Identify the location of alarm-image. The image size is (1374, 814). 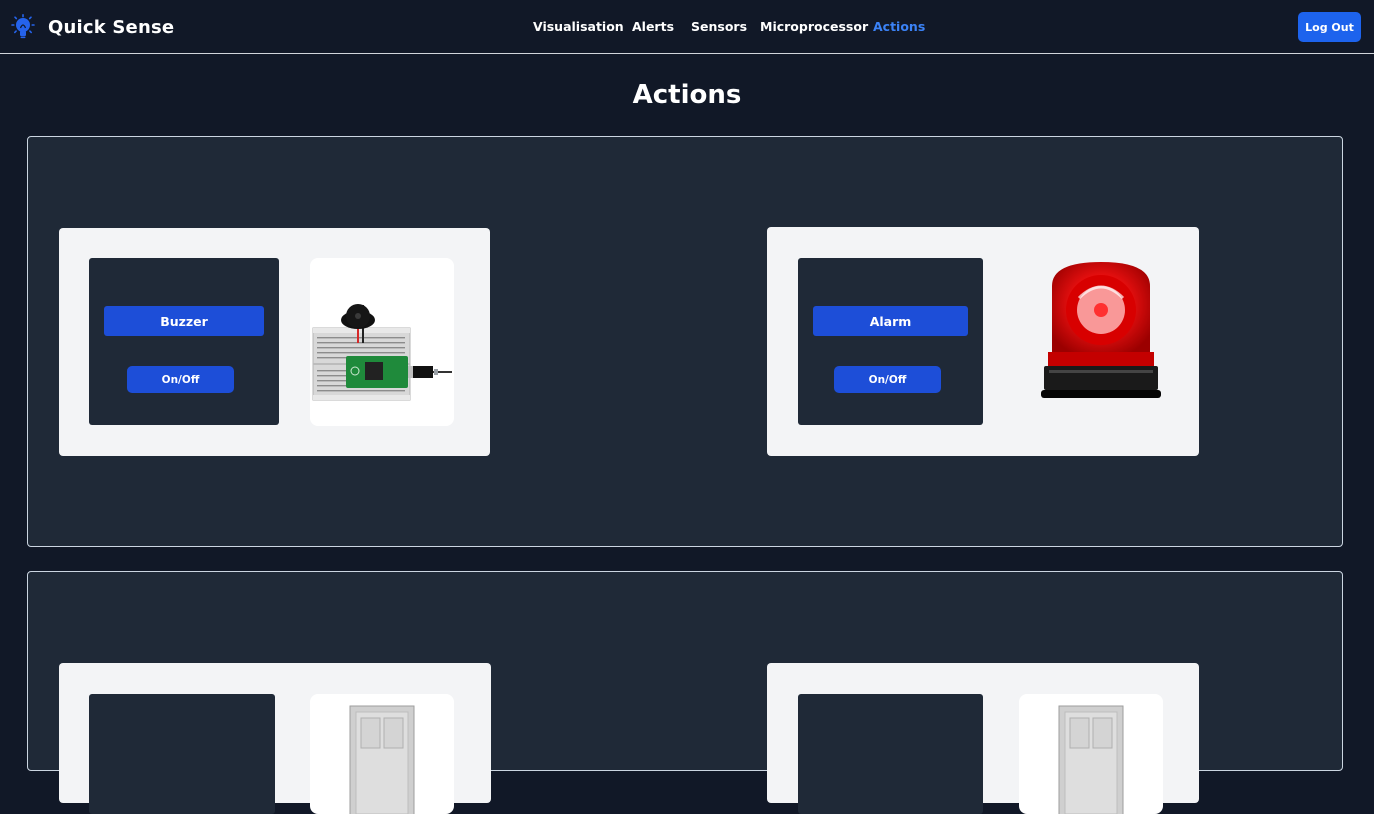
(1091, 342).